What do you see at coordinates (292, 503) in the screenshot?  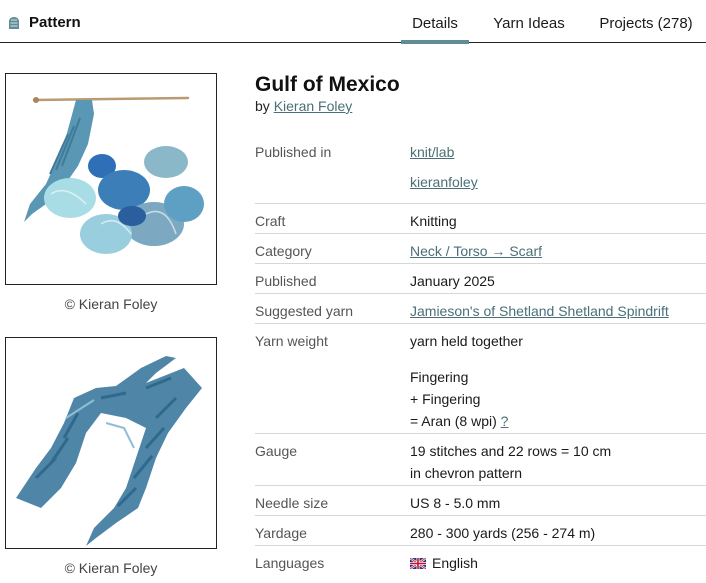 I see `detail-label: Needle size` at bounding box center [292, 503].